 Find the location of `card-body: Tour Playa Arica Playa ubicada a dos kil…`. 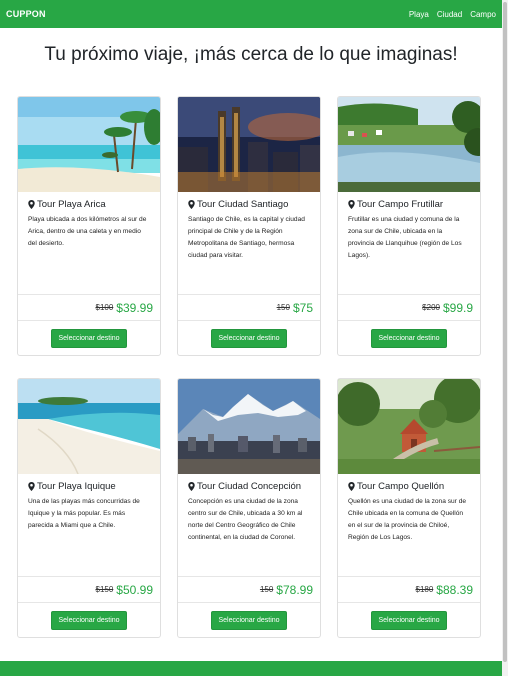

card-body: Tour Playa Arica Playa ubicada a dos kil… is located at coordinates (89, 243).